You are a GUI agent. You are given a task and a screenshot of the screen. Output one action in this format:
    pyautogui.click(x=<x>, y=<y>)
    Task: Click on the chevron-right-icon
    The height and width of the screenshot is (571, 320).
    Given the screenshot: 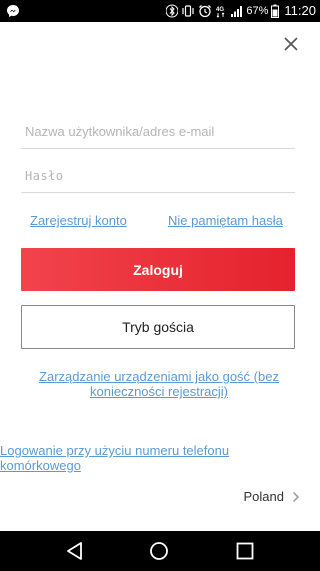 What is the action you would take?
    pyautogui.click(x=296, y=496)
    